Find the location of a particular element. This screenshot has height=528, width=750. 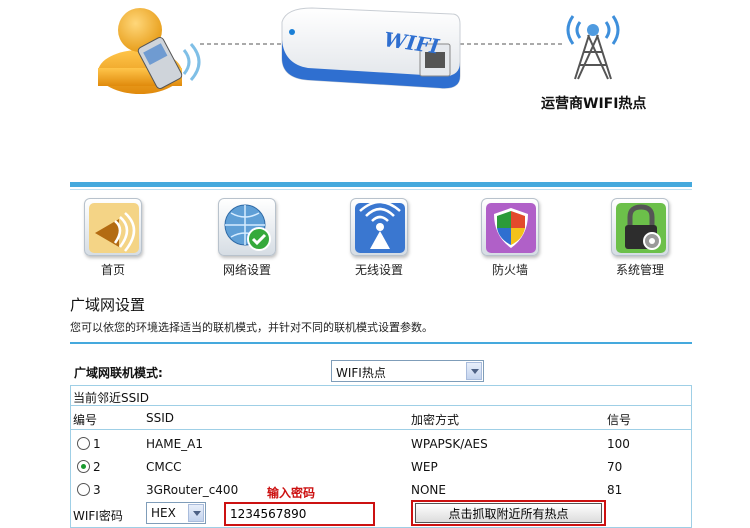

row-encryption: WEP is located at coordinates (424, 467).